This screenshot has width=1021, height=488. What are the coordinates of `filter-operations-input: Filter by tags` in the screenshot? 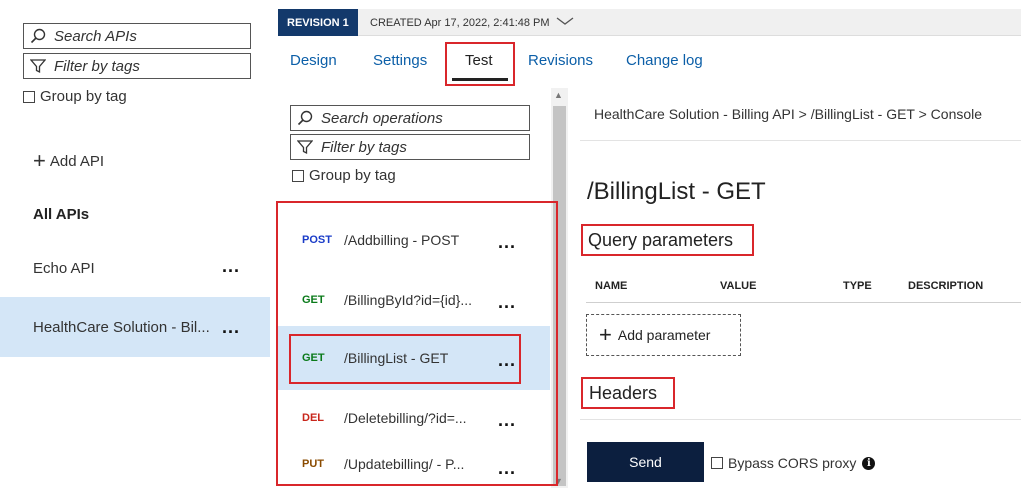 It's located at (410, 147).